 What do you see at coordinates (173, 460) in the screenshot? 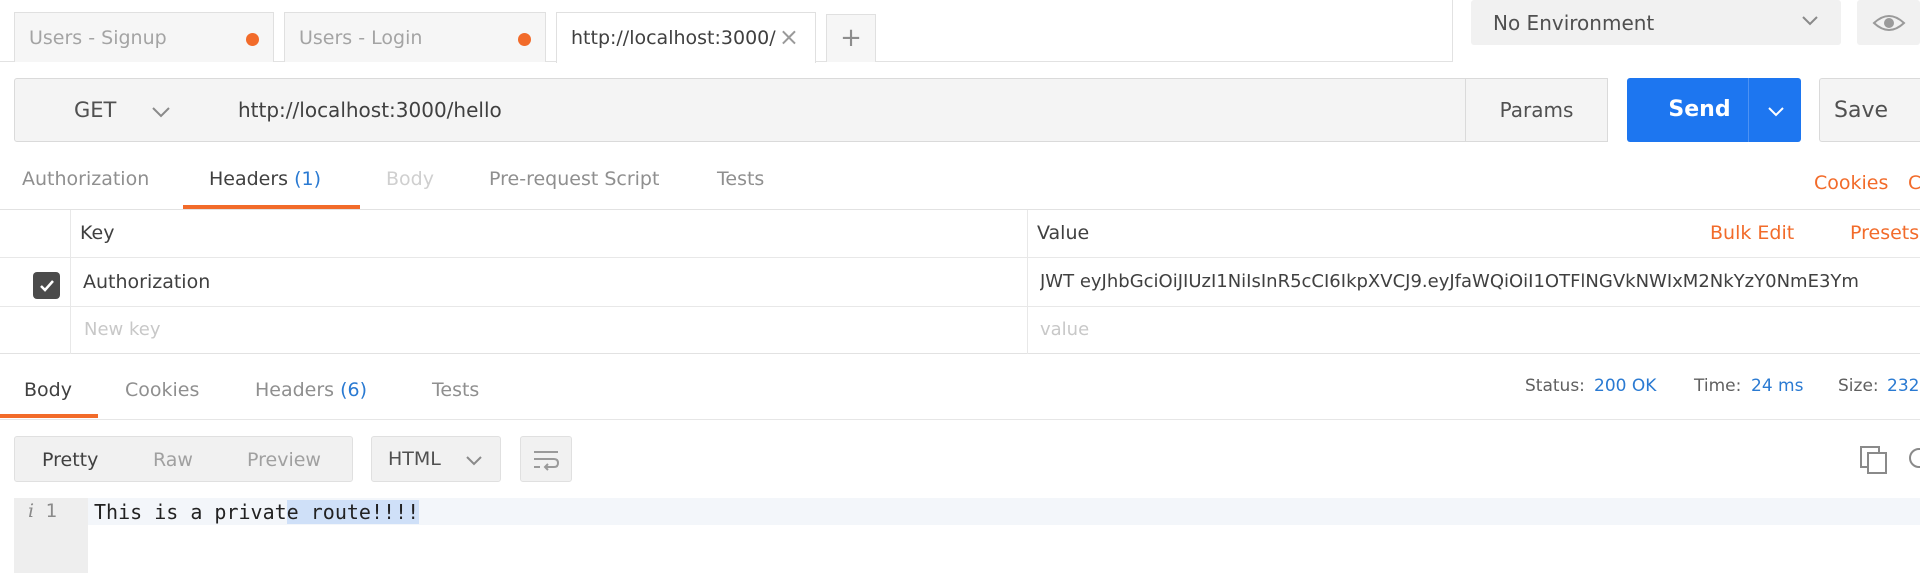
I see `view-mode-raw: Raw` at bounding box center [173, 460].